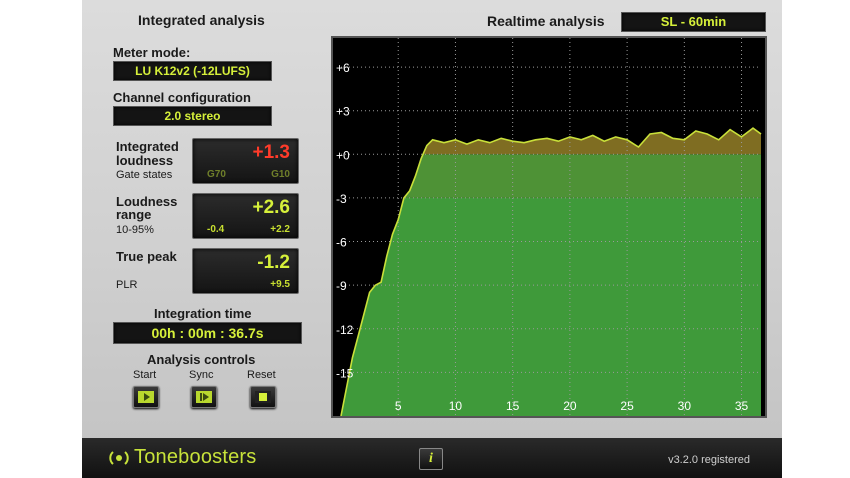  What do you see at coordinates (693, 22) in the screenshot?
I see `realtime-mode-display: SL - 60min` at bounding box center [693, 22].